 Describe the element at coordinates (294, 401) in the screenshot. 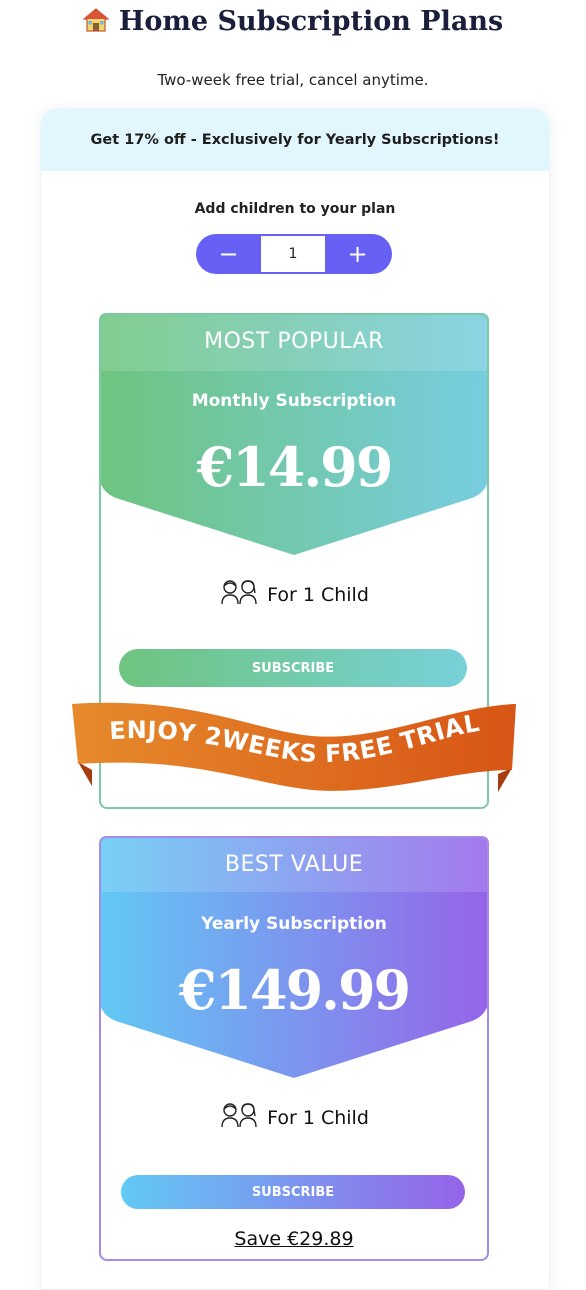

I see `plan-name: Monthly Subscription` at that location.